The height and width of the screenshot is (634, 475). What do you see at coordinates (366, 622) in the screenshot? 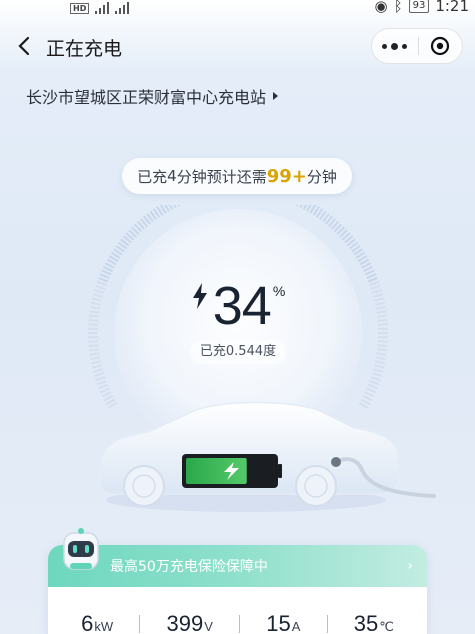
I see `stat-temperature-value: 35` at bounding box center [366, 622].